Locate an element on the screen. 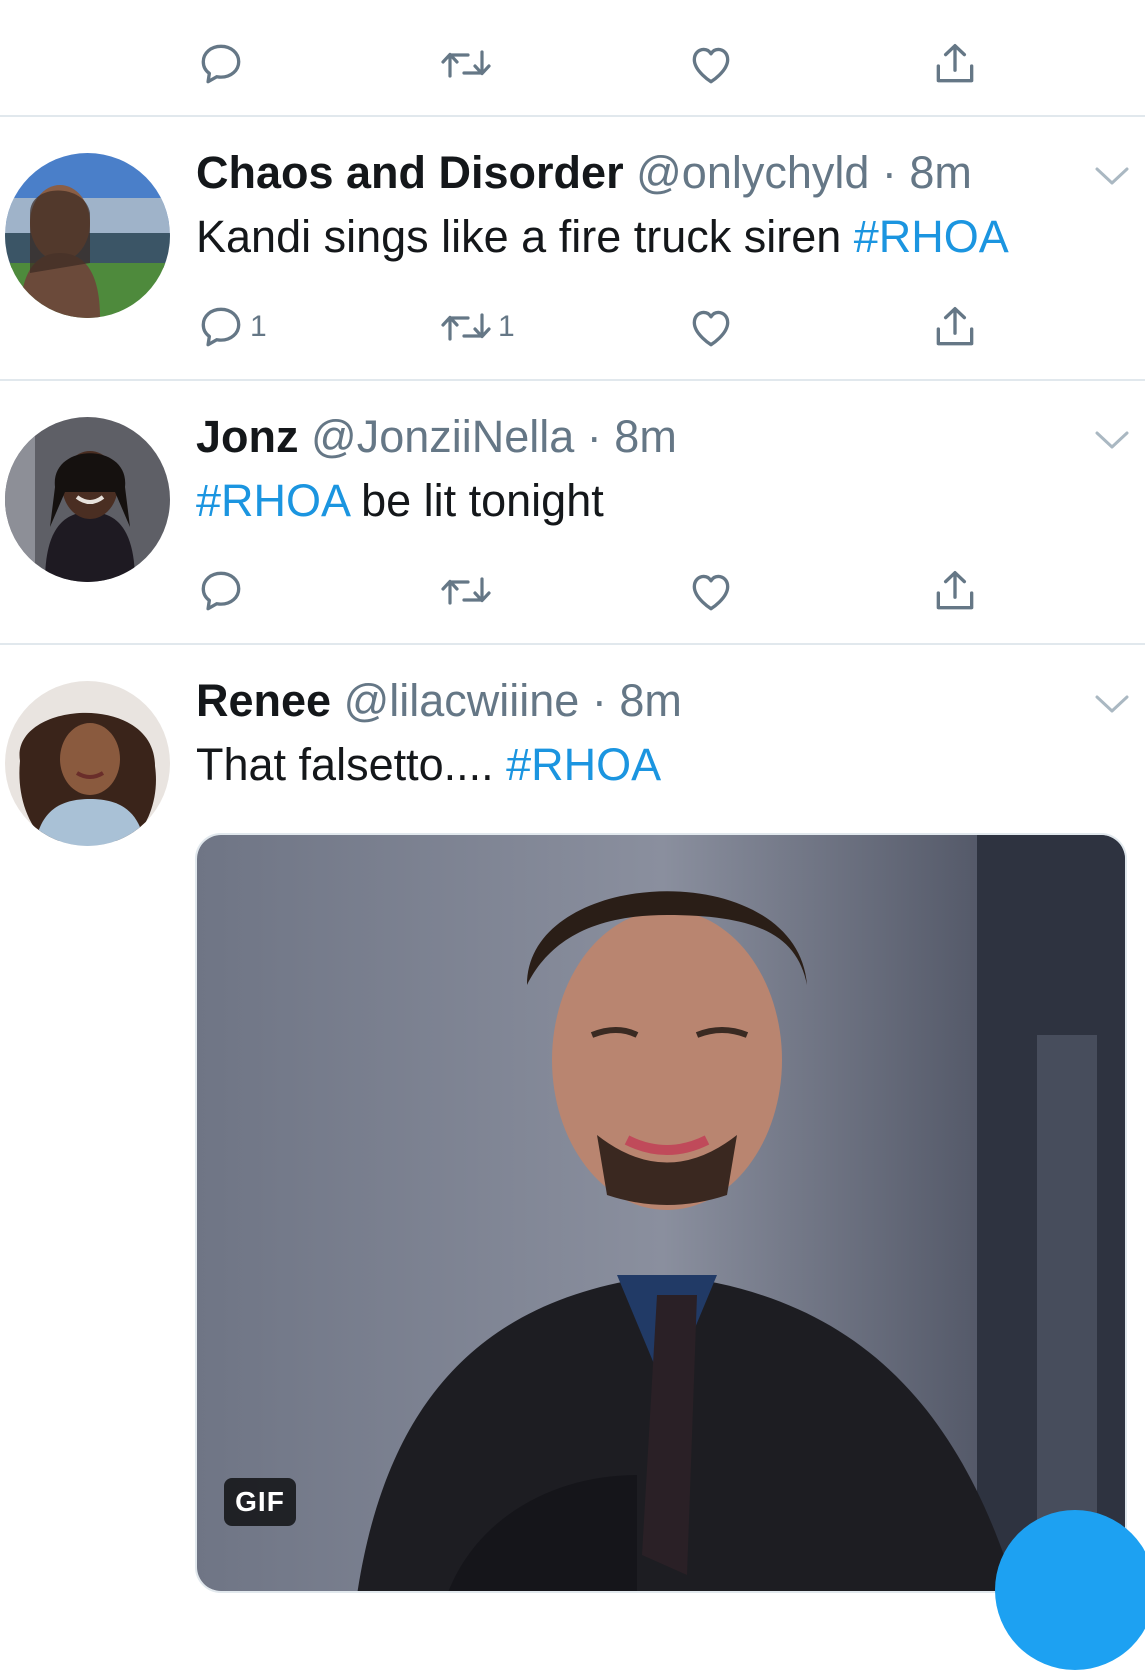 Image resolution: width=1145 pixels, height=1670 pixels. compose-tweet-button is located at coordinates (1070, 1590).